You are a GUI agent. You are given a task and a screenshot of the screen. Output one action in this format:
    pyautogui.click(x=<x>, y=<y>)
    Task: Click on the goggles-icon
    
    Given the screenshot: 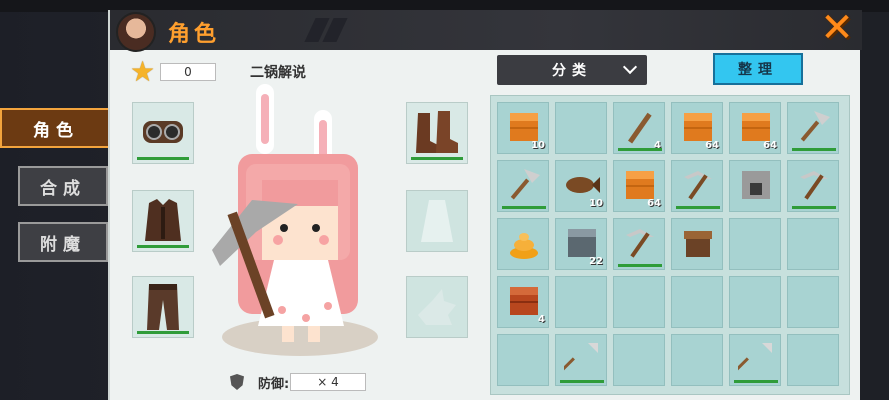 What is the action you would take?
    pyautogui.click(x=163, y=132)
    